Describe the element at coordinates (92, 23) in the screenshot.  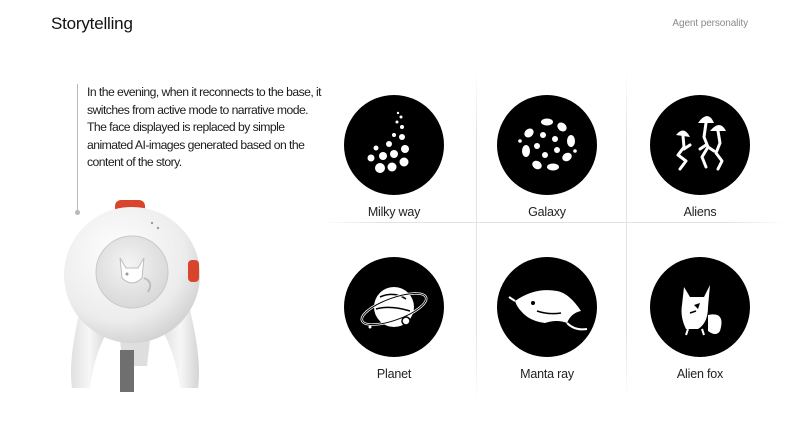
I see `page-title: Storytelling` at that location.